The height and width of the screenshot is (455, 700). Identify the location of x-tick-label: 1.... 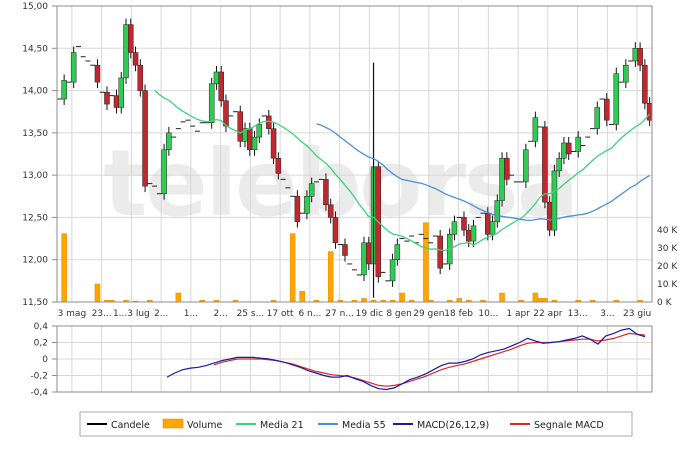
(191, 314).